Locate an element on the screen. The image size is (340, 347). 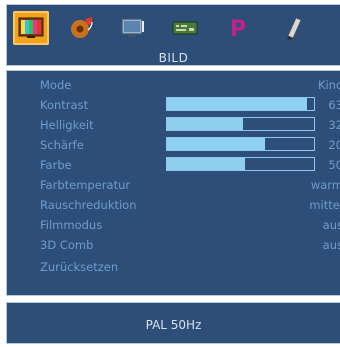
setting-row-farbtemperatur: Farbtemperatur warm is located at coordinates (173, 185).